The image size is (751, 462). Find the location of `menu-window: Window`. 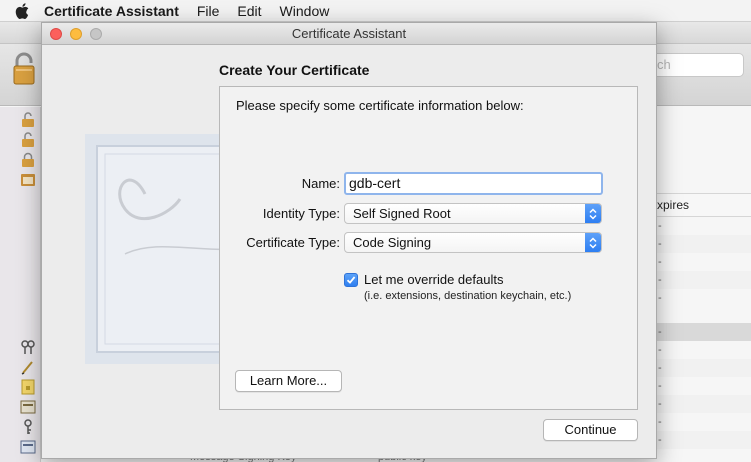

menu-window: Window is located at coordinates (305, 11).